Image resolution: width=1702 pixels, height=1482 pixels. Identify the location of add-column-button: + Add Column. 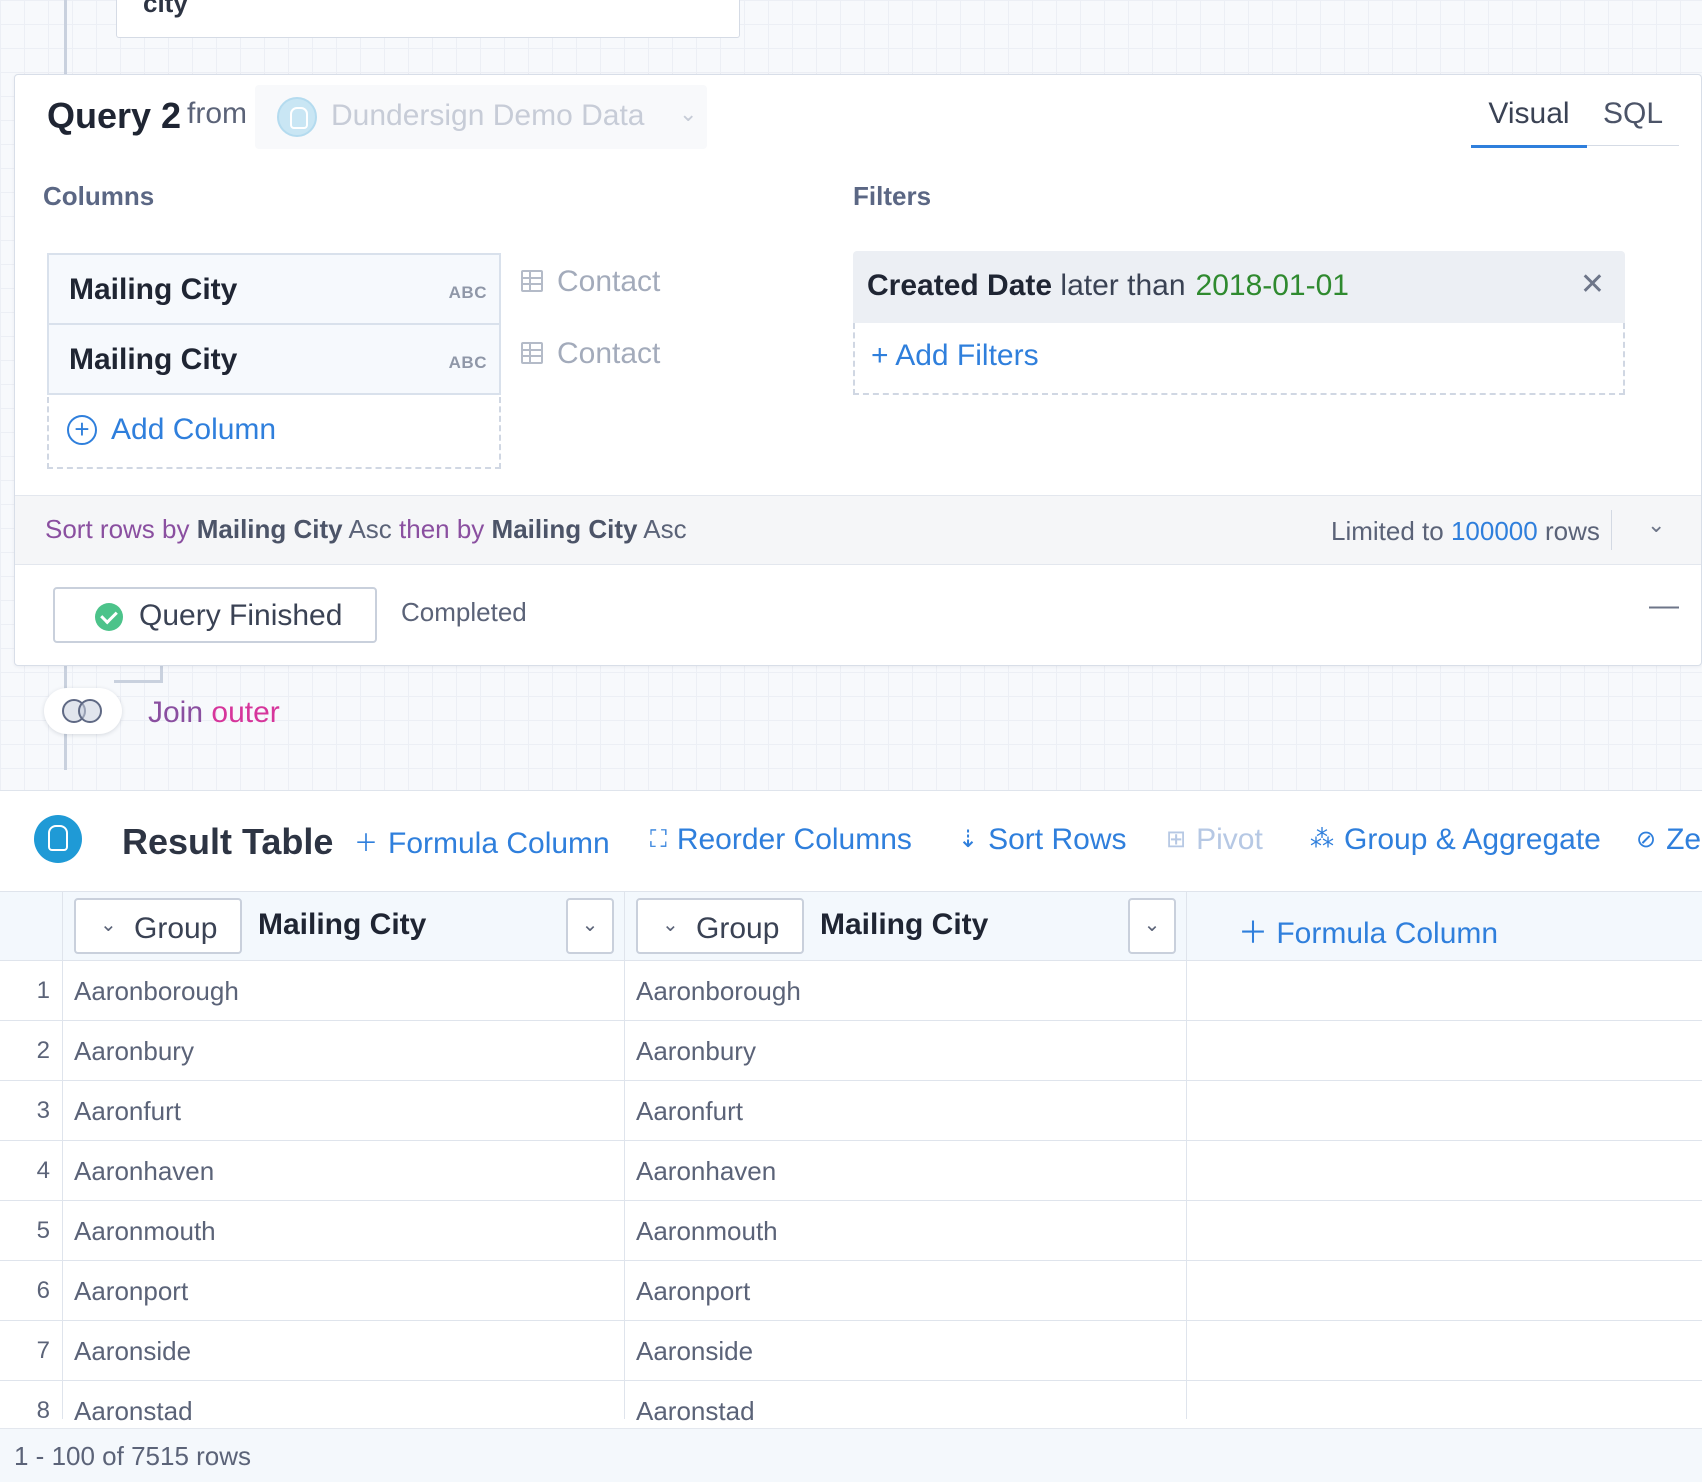
(274, 433).